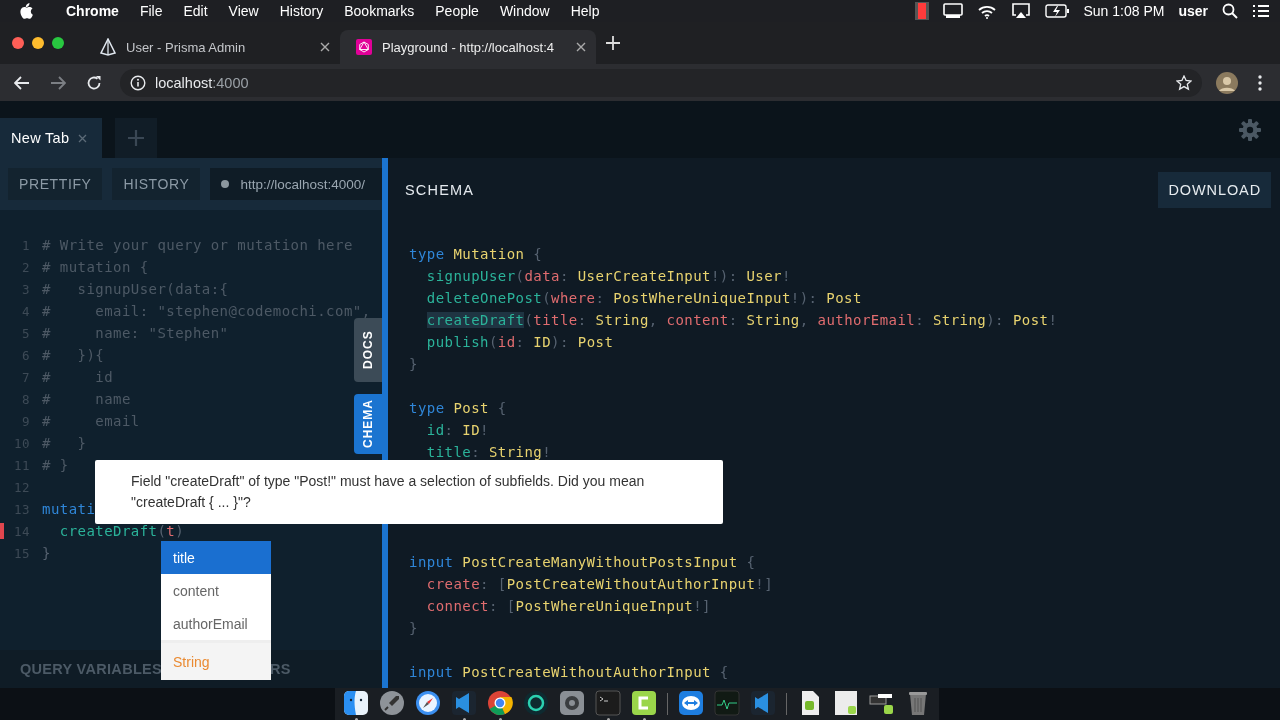 The height and width of the screenshot is (720, 1280). I want to click on toolbar-button: PRETTIFY, so click(55, 184).